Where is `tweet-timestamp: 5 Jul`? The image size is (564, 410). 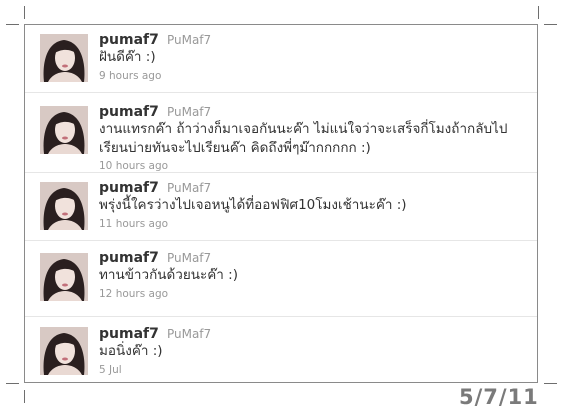 tweet-timestamp: 5 Jul is located at coordinates (313, 370).